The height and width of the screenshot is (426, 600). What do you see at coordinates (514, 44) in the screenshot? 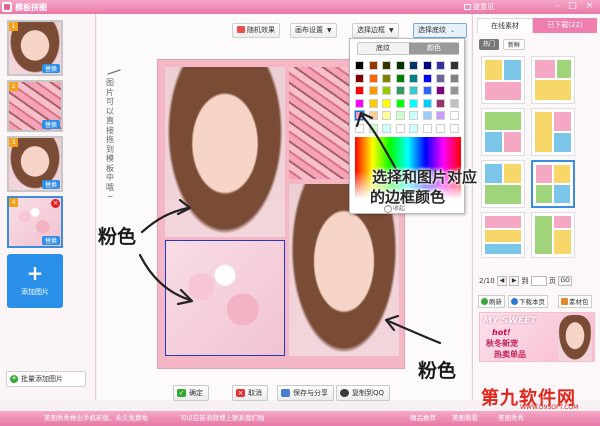
I see `subtab-new: 新鲜` at bounding box center [514, 44].